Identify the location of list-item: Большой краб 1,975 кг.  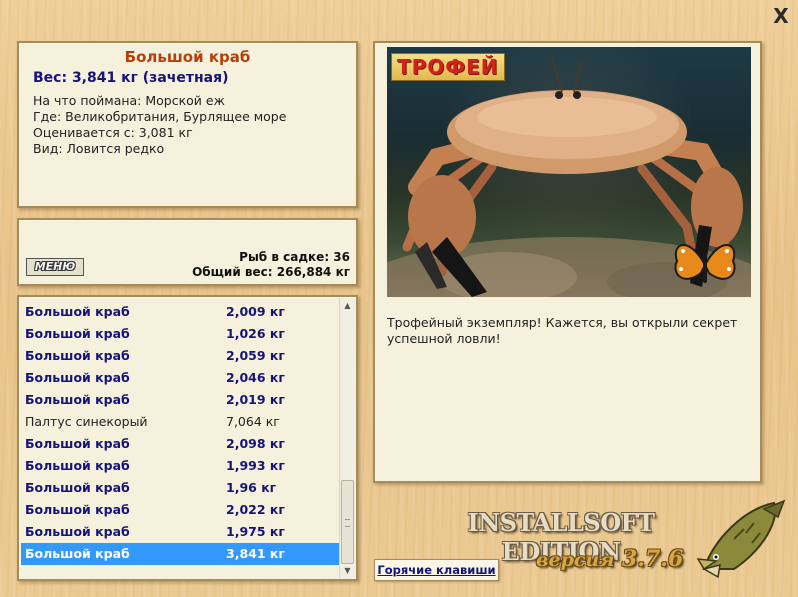
(180, 532).